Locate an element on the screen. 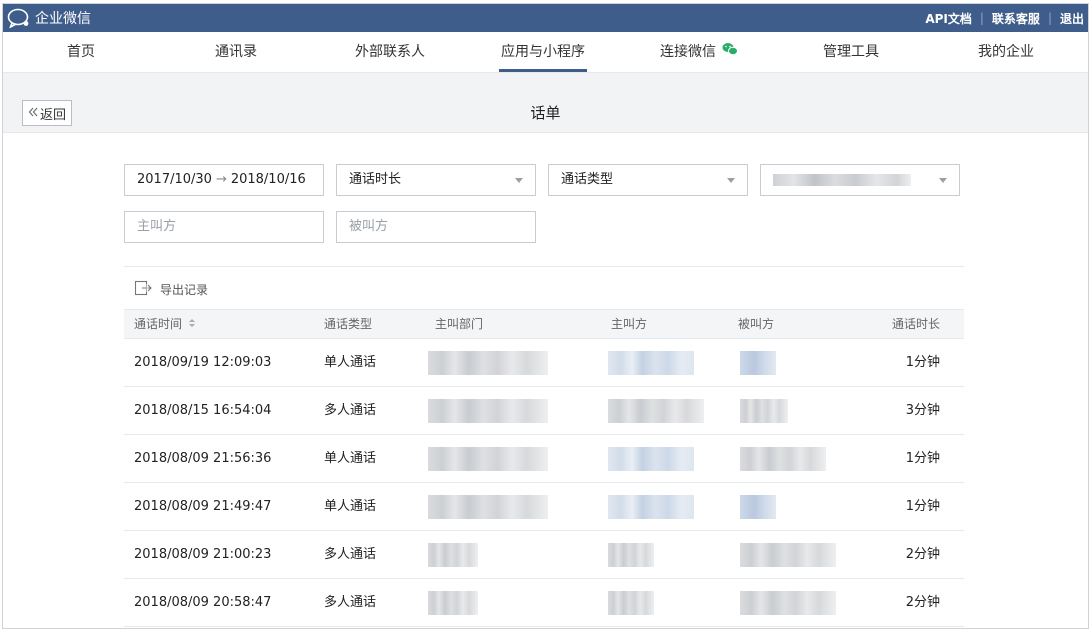  call-time: 2018/08/09 20:58:47 is located at coordinates (203, 602).